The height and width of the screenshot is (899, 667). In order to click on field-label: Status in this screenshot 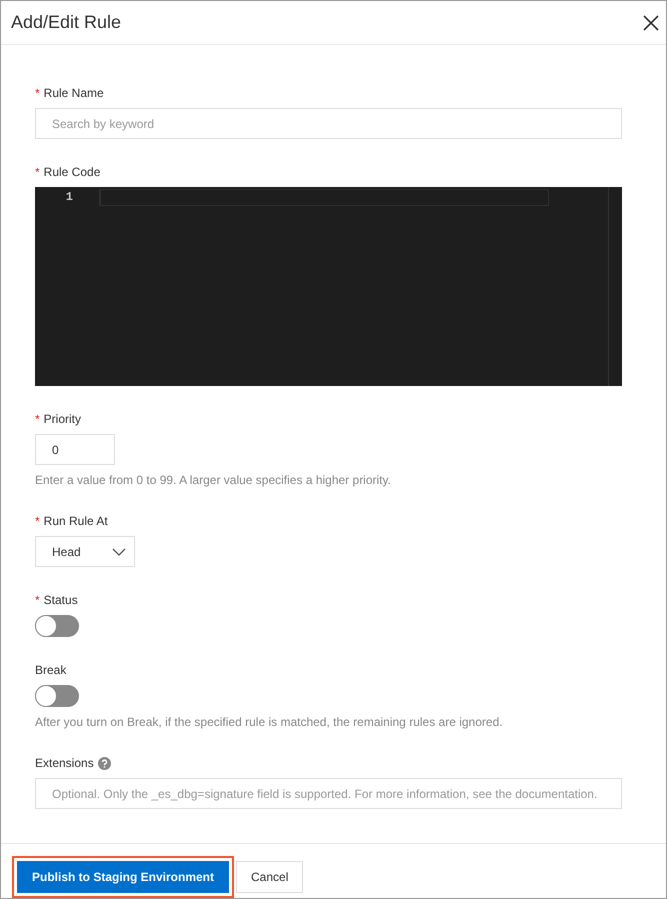, I will do `click(61, 600)`.